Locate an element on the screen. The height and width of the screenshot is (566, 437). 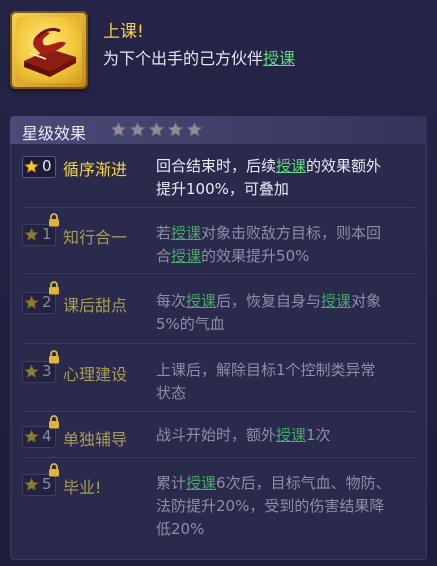
level-number: 2 is located at coordinates (47, 302).